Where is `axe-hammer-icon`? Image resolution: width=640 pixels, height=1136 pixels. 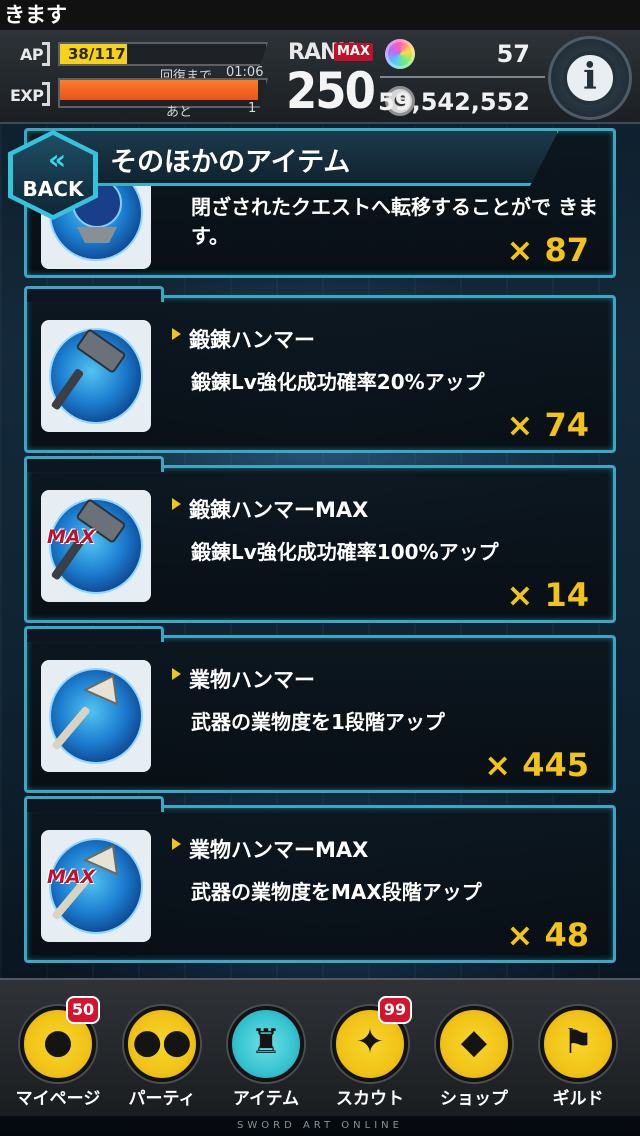
axe-hammer-icon is located at coordinates (96, 716).